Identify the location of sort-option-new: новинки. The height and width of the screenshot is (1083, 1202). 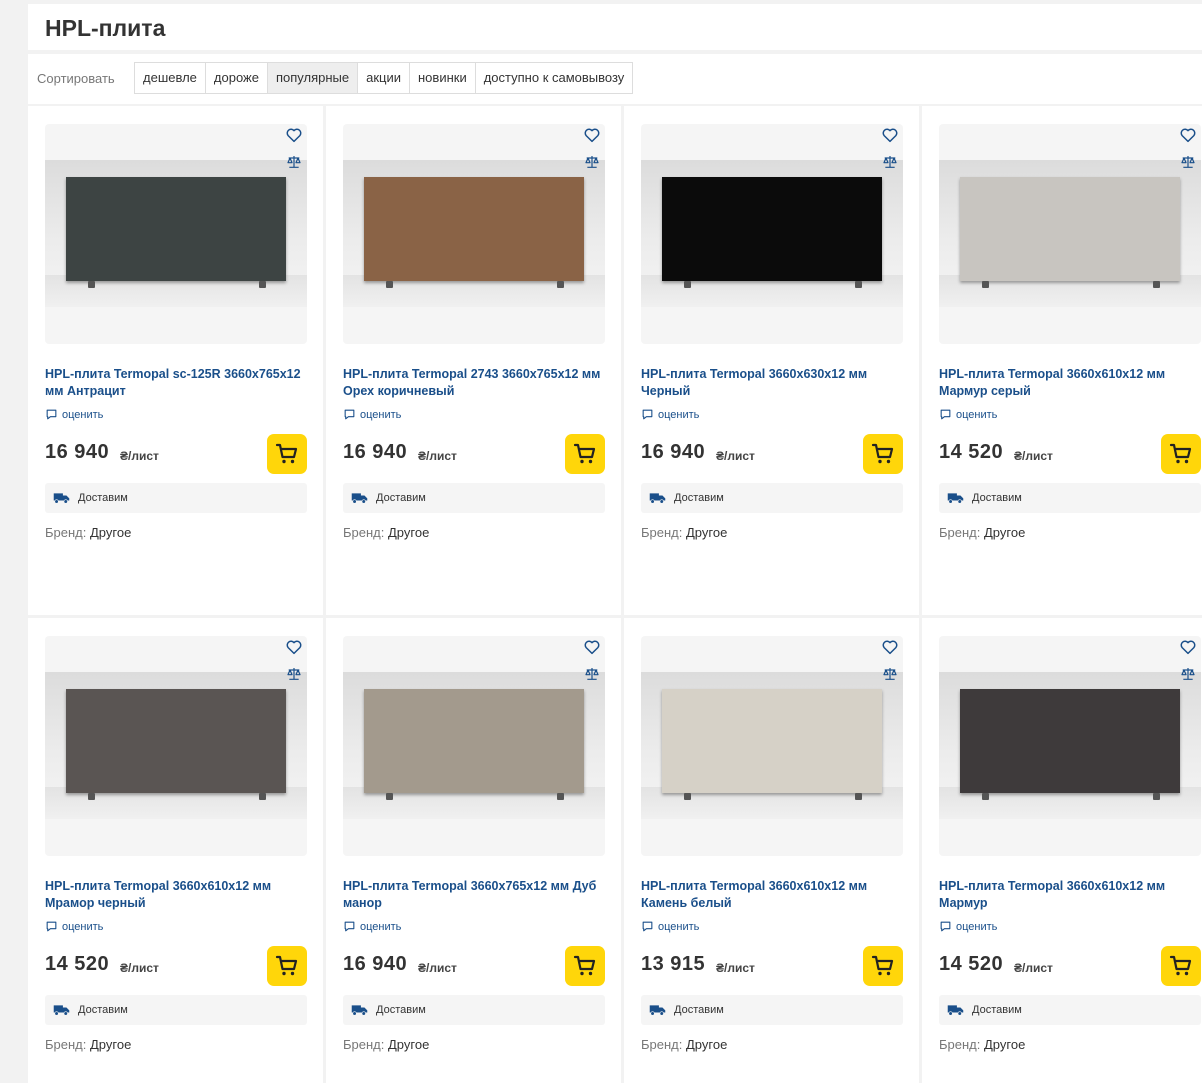
(443, 78).